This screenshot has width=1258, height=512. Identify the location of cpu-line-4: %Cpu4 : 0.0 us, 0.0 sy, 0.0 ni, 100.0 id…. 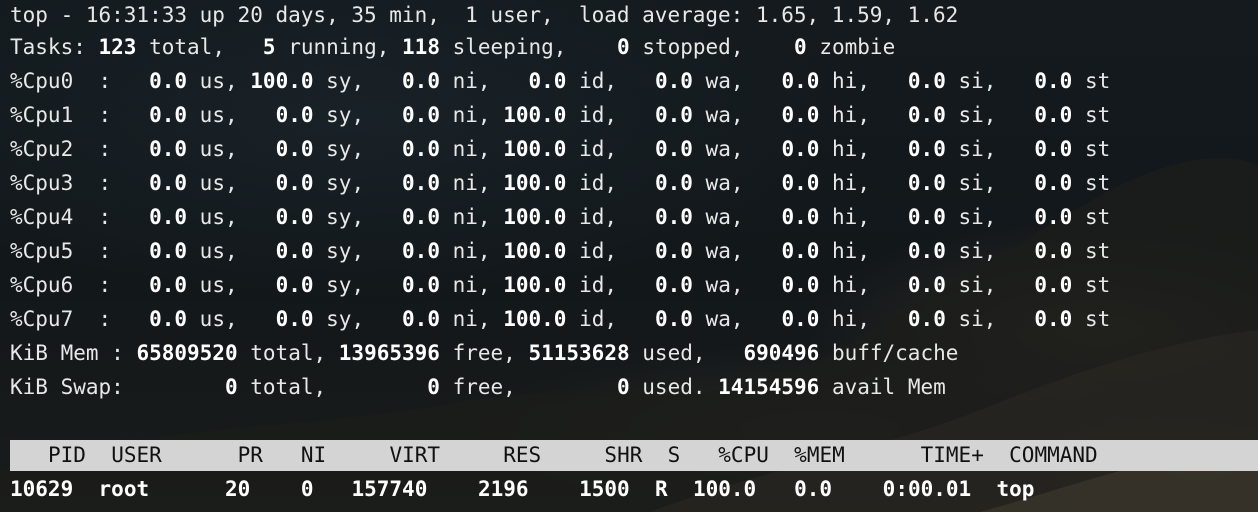
(560, 217).